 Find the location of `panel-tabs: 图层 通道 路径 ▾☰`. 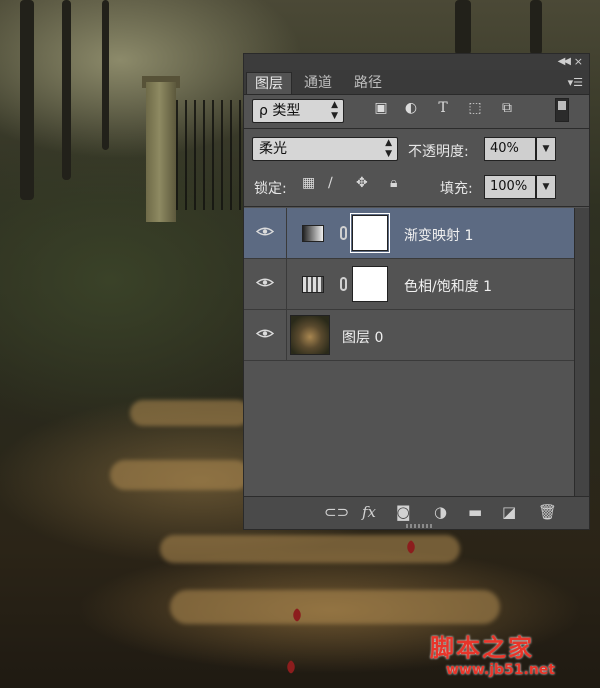

panel-tabs: 图层 通道 路径 ▾☰ is located at coordinates (416, 82).